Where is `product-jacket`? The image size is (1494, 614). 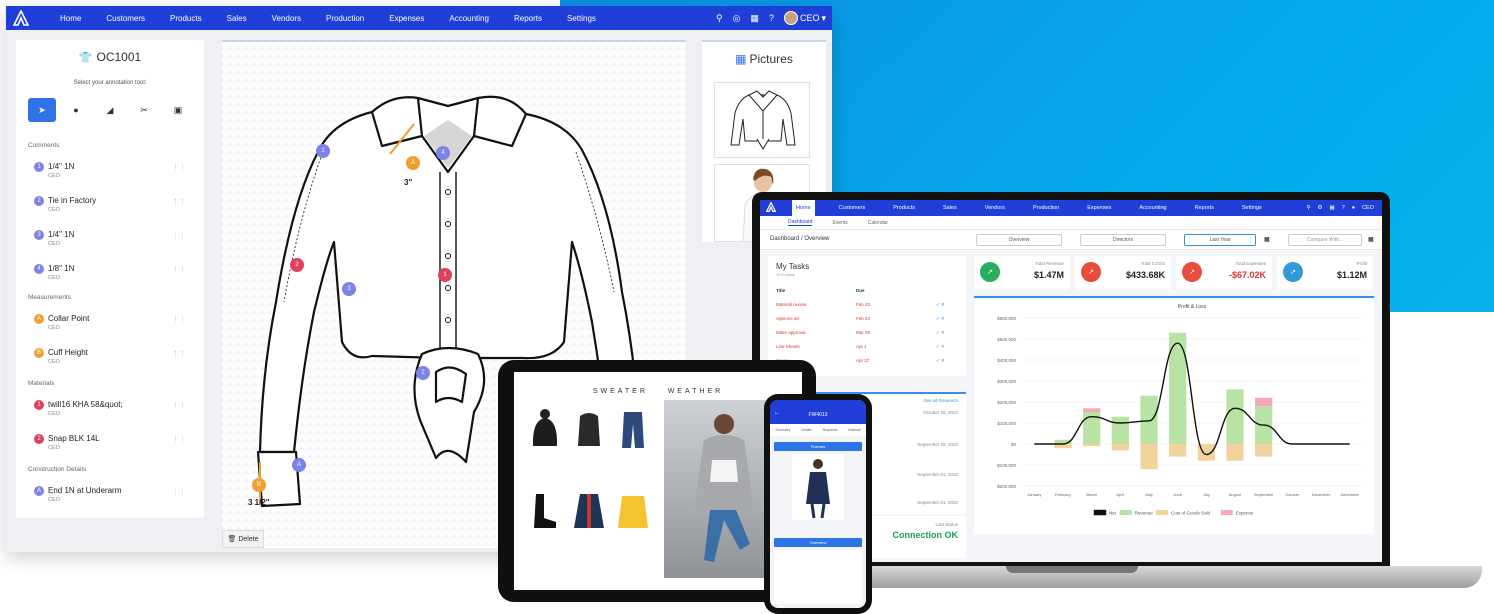 product-jacket is located at coordinates (589, 510).